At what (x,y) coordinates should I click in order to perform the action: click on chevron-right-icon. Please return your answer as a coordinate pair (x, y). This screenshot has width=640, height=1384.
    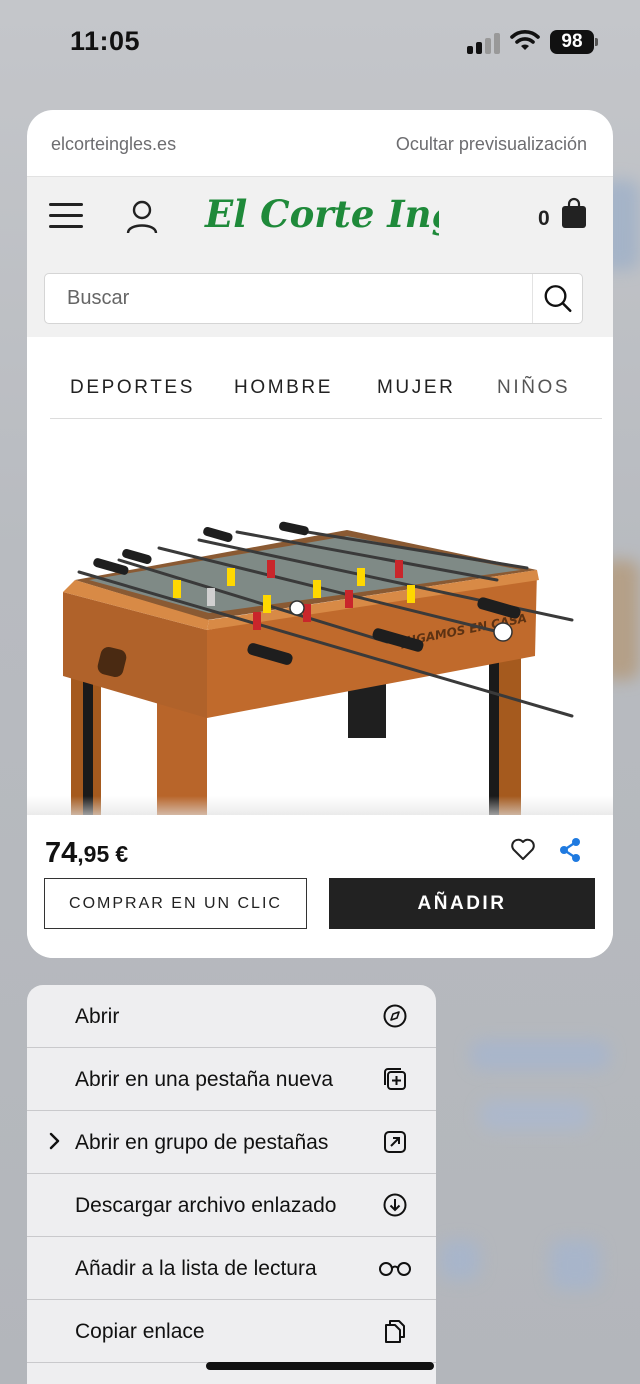
    Looking at the image, I should click on (54, 1141).